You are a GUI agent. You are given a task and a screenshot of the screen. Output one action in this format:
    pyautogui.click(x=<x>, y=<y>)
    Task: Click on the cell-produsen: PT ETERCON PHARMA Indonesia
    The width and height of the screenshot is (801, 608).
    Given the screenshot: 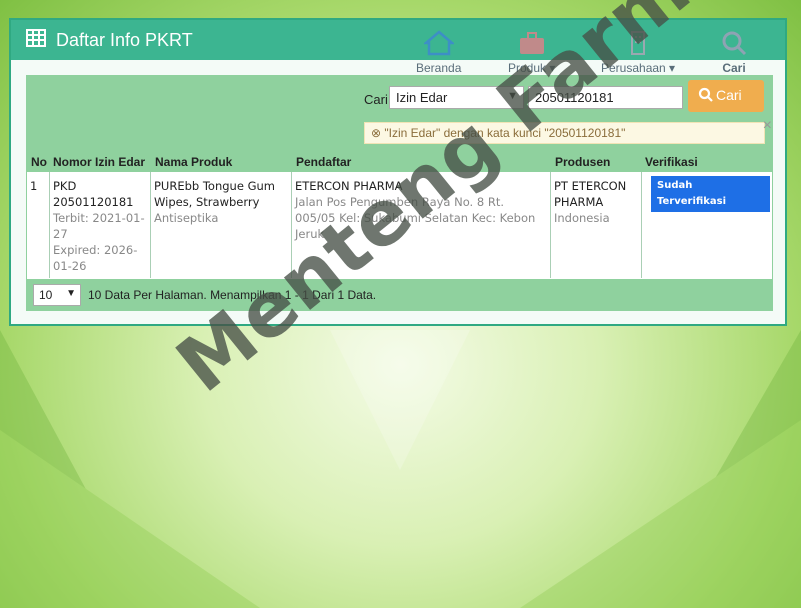 What is the action you would take?
    pyautogui.click(x=596, y=225)
    